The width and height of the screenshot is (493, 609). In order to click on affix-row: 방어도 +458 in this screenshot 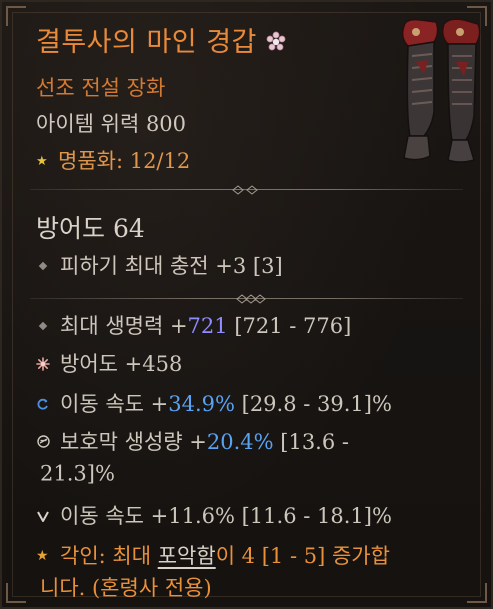, I will do `click(248, 363)`.